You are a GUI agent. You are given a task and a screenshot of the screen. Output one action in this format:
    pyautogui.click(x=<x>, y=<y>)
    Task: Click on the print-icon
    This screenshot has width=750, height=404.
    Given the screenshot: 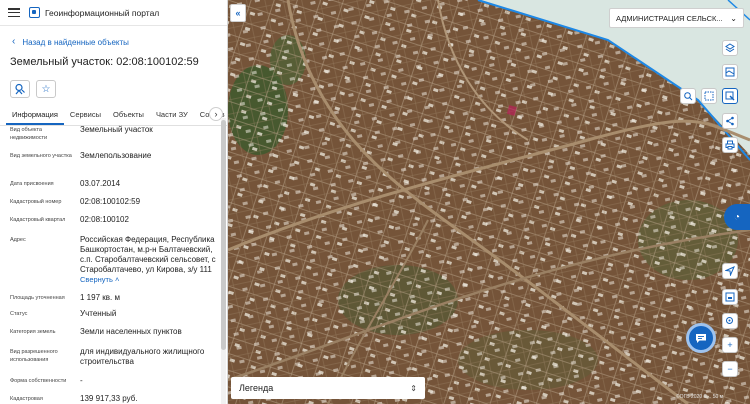 What is the action you would take?
    pyautogui.click(x=730, y=145)
    